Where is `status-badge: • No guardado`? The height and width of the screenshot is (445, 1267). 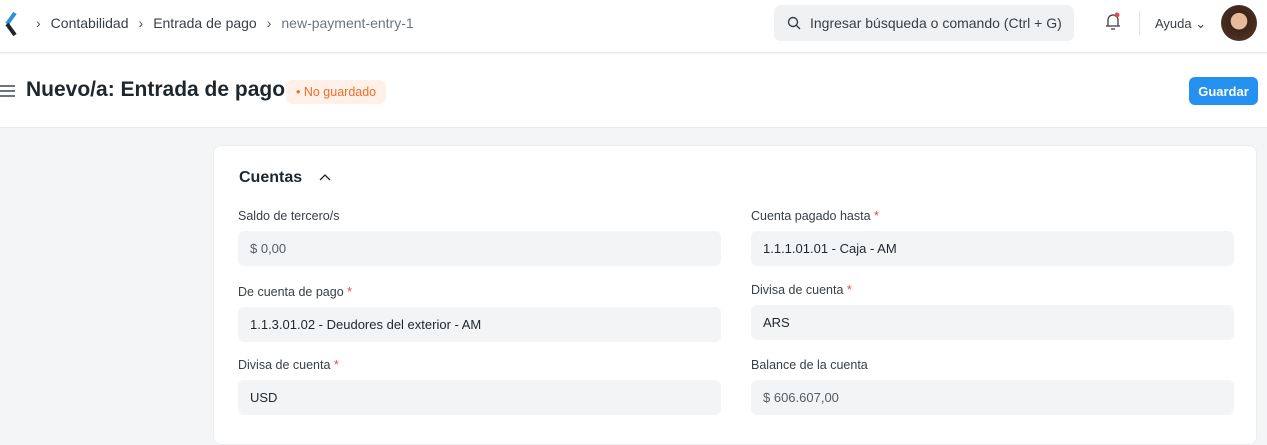 status-badge: • No guardado is located at coordinates (336, 92).